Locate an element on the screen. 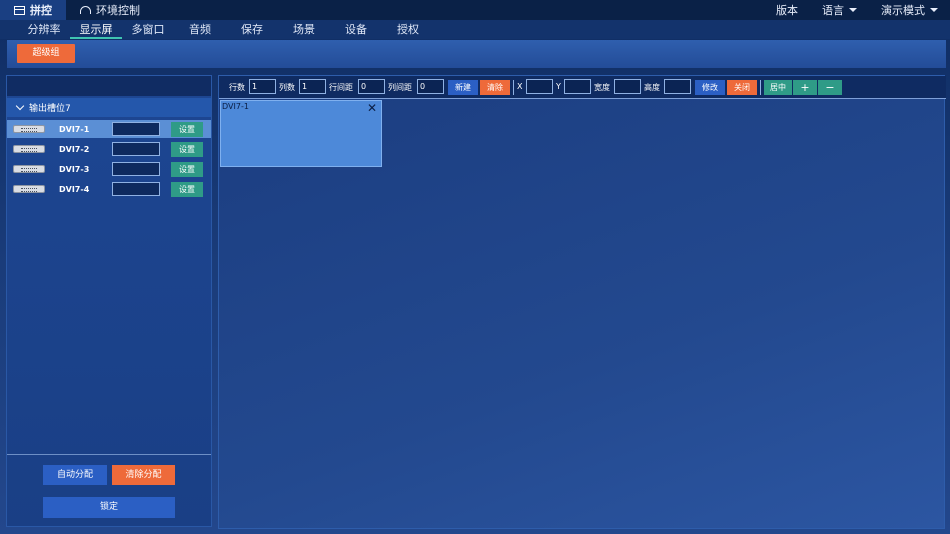  tab-license: 授权 is located at coordinates (408, 29).